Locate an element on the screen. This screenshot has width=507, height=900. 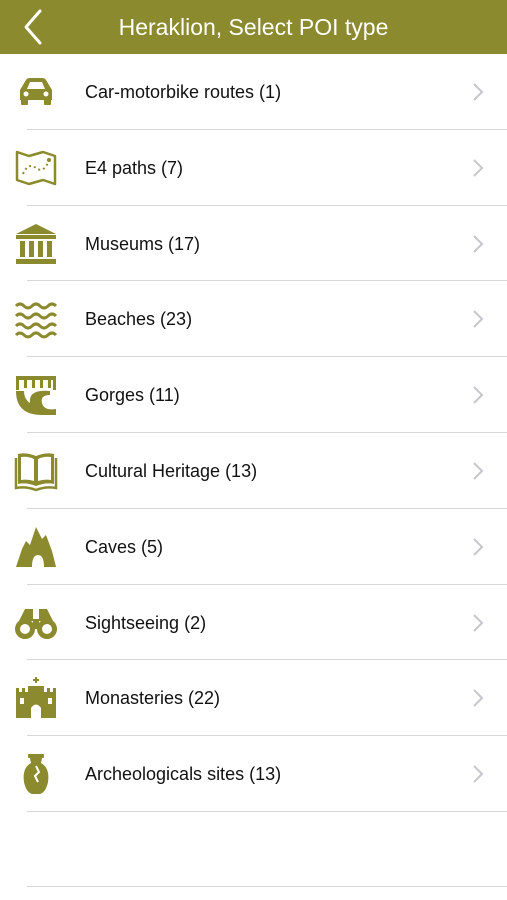
list-item-archeologicals-sites: Archeologicals sites (13) is located at coordinates (253, 774).